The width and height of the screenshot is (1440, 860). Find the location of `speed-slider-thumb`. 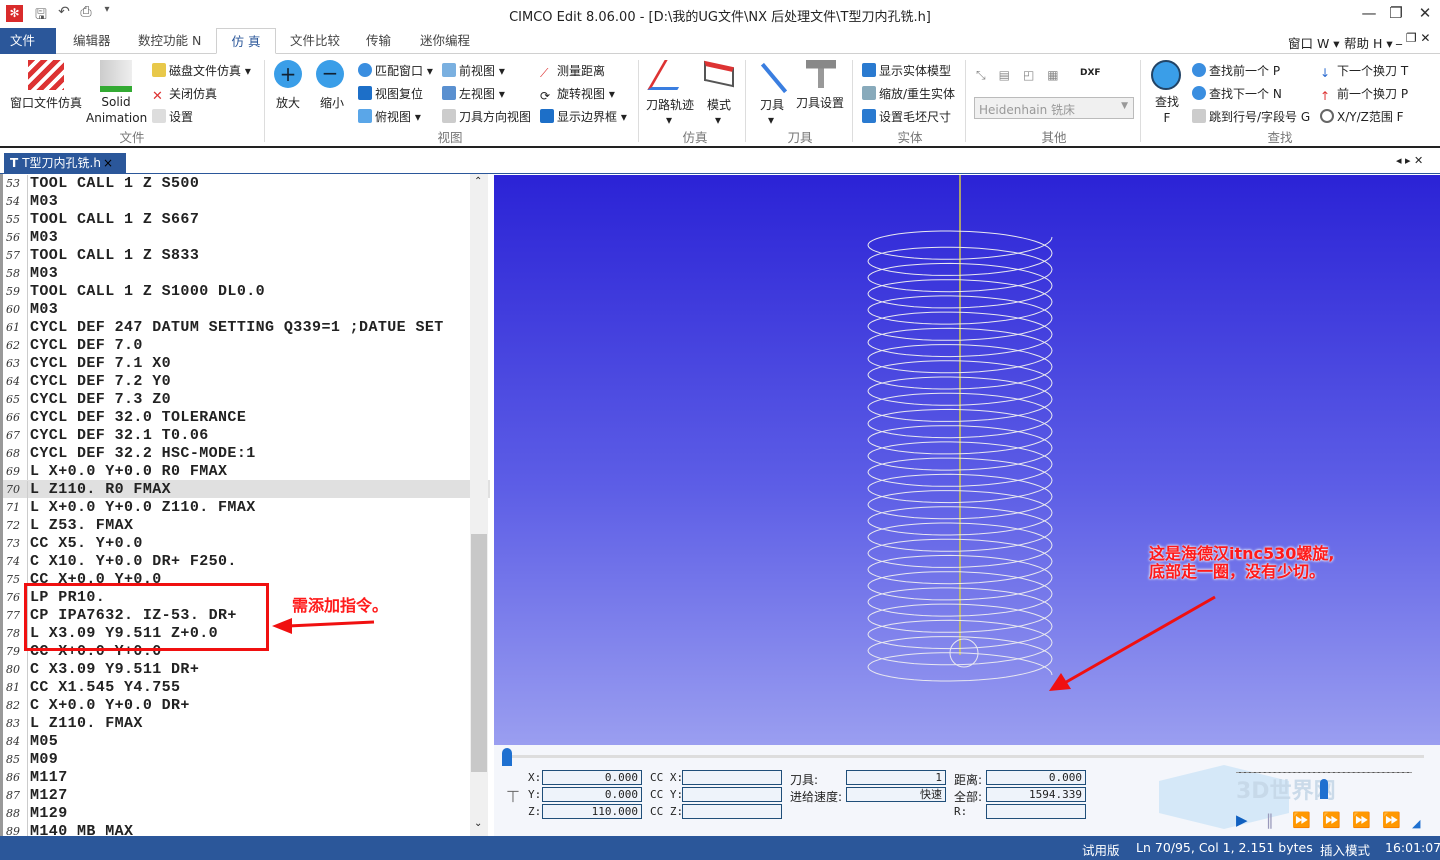

speed-slider-thumb is located at coordinates (1324, 789).